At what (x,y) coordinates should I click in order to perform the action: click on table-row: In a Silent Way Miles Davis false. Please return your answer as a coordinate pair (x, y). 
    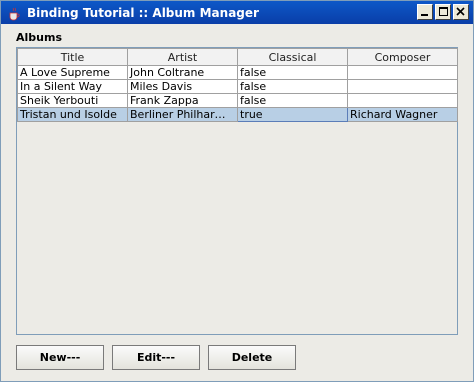
    Looking at the image, I should click on (237, 86).